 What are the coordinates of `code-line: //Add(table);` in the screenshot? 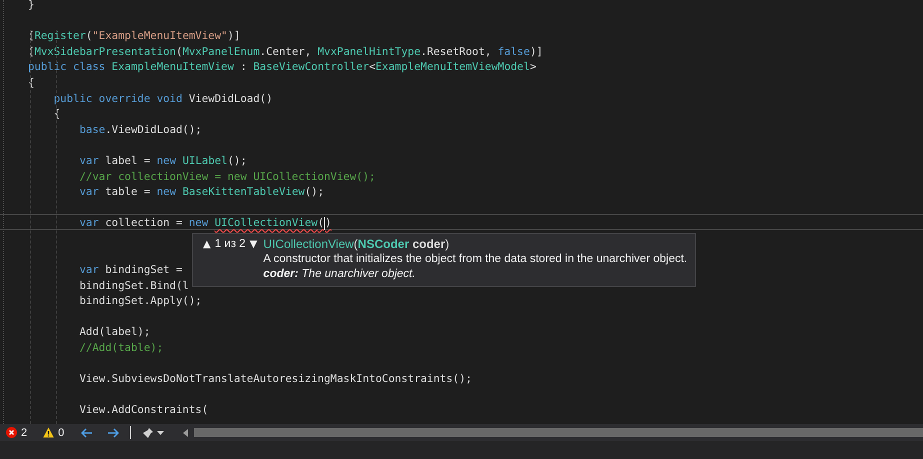 It's located at (121, 347).